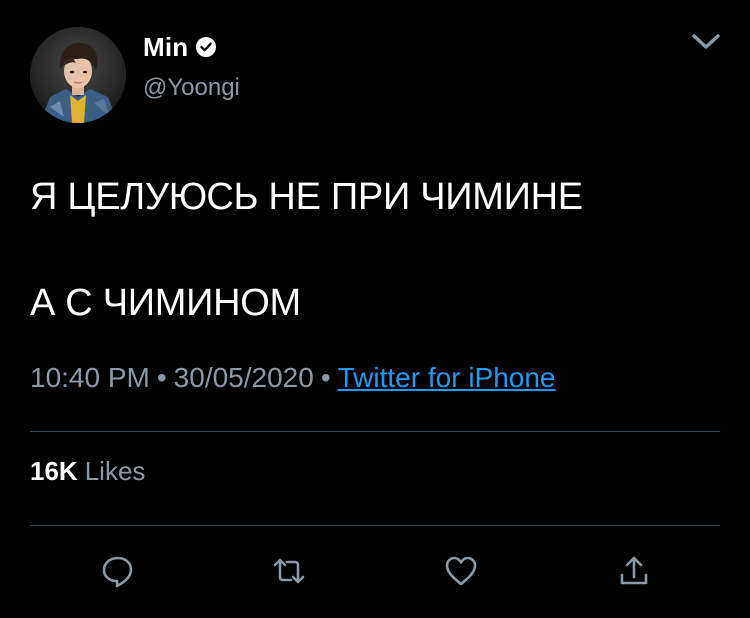  What do you see at coordinates (706, 42) in the screenshot?
I see `chevron-down-icon` at bounding box center [706, 42].